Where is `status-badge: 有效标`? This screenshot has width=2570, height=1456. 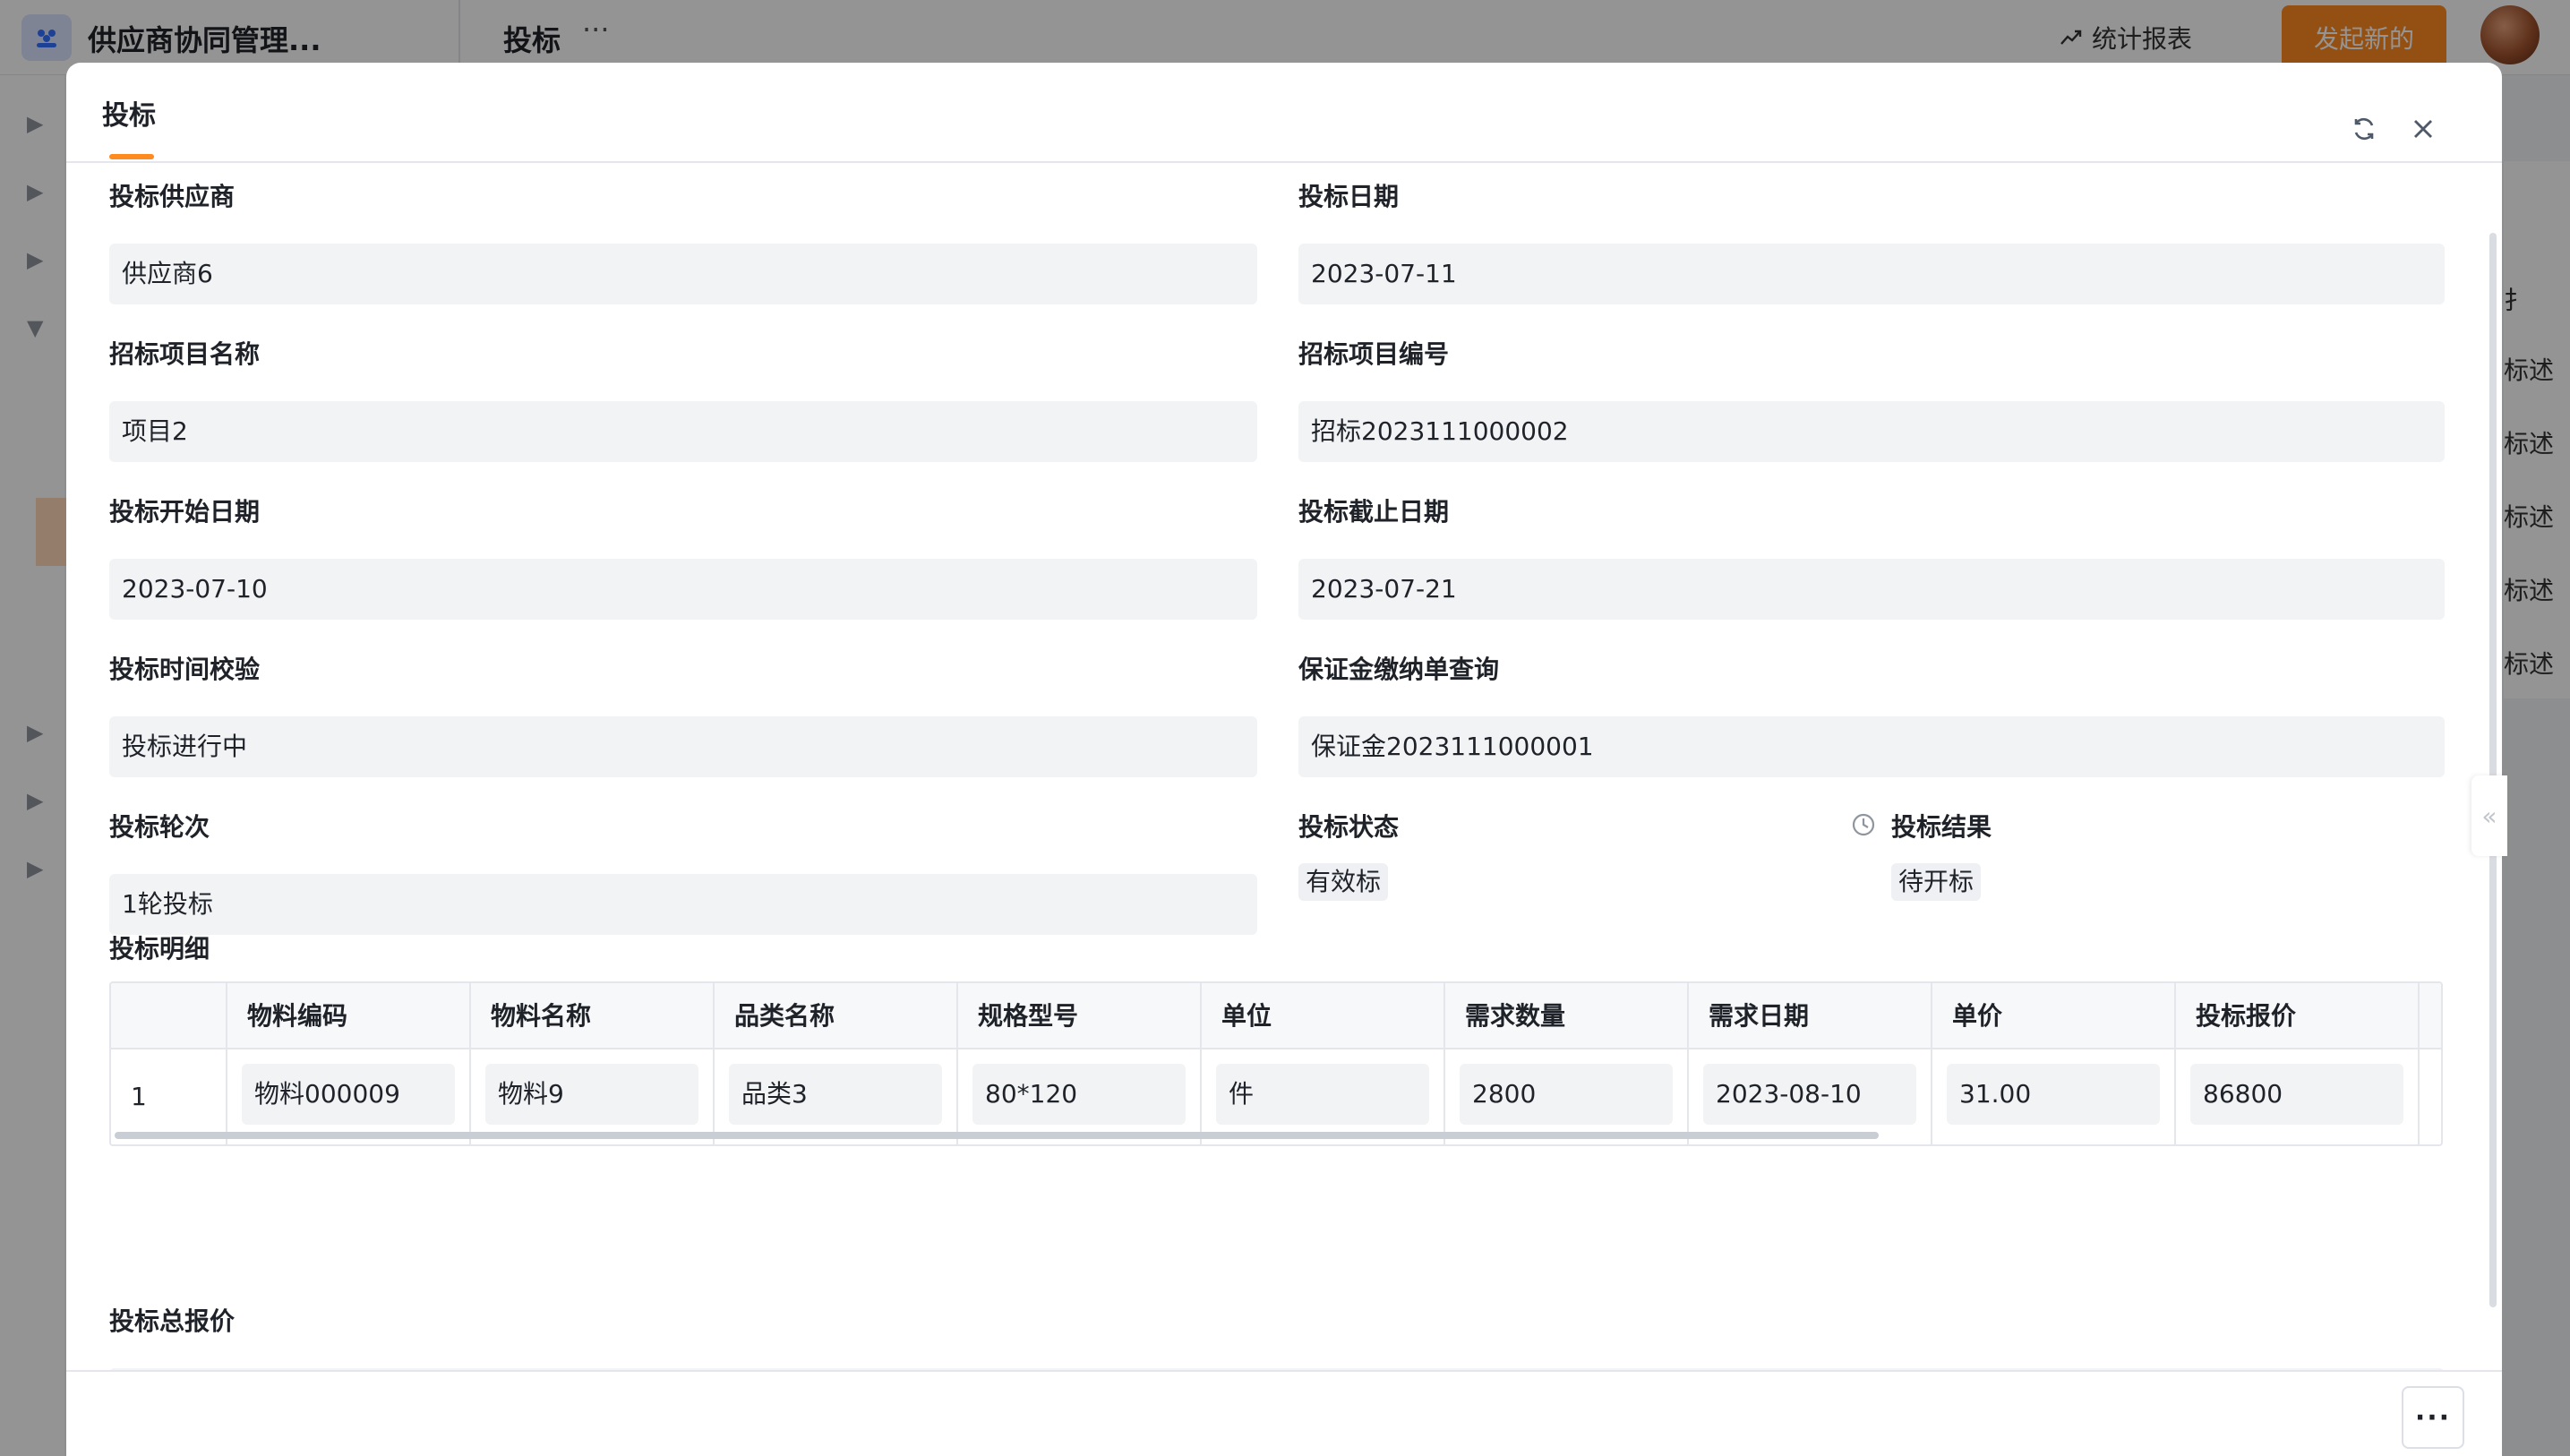 status-badge: 有效标 is located at coordinates (1343, 882).